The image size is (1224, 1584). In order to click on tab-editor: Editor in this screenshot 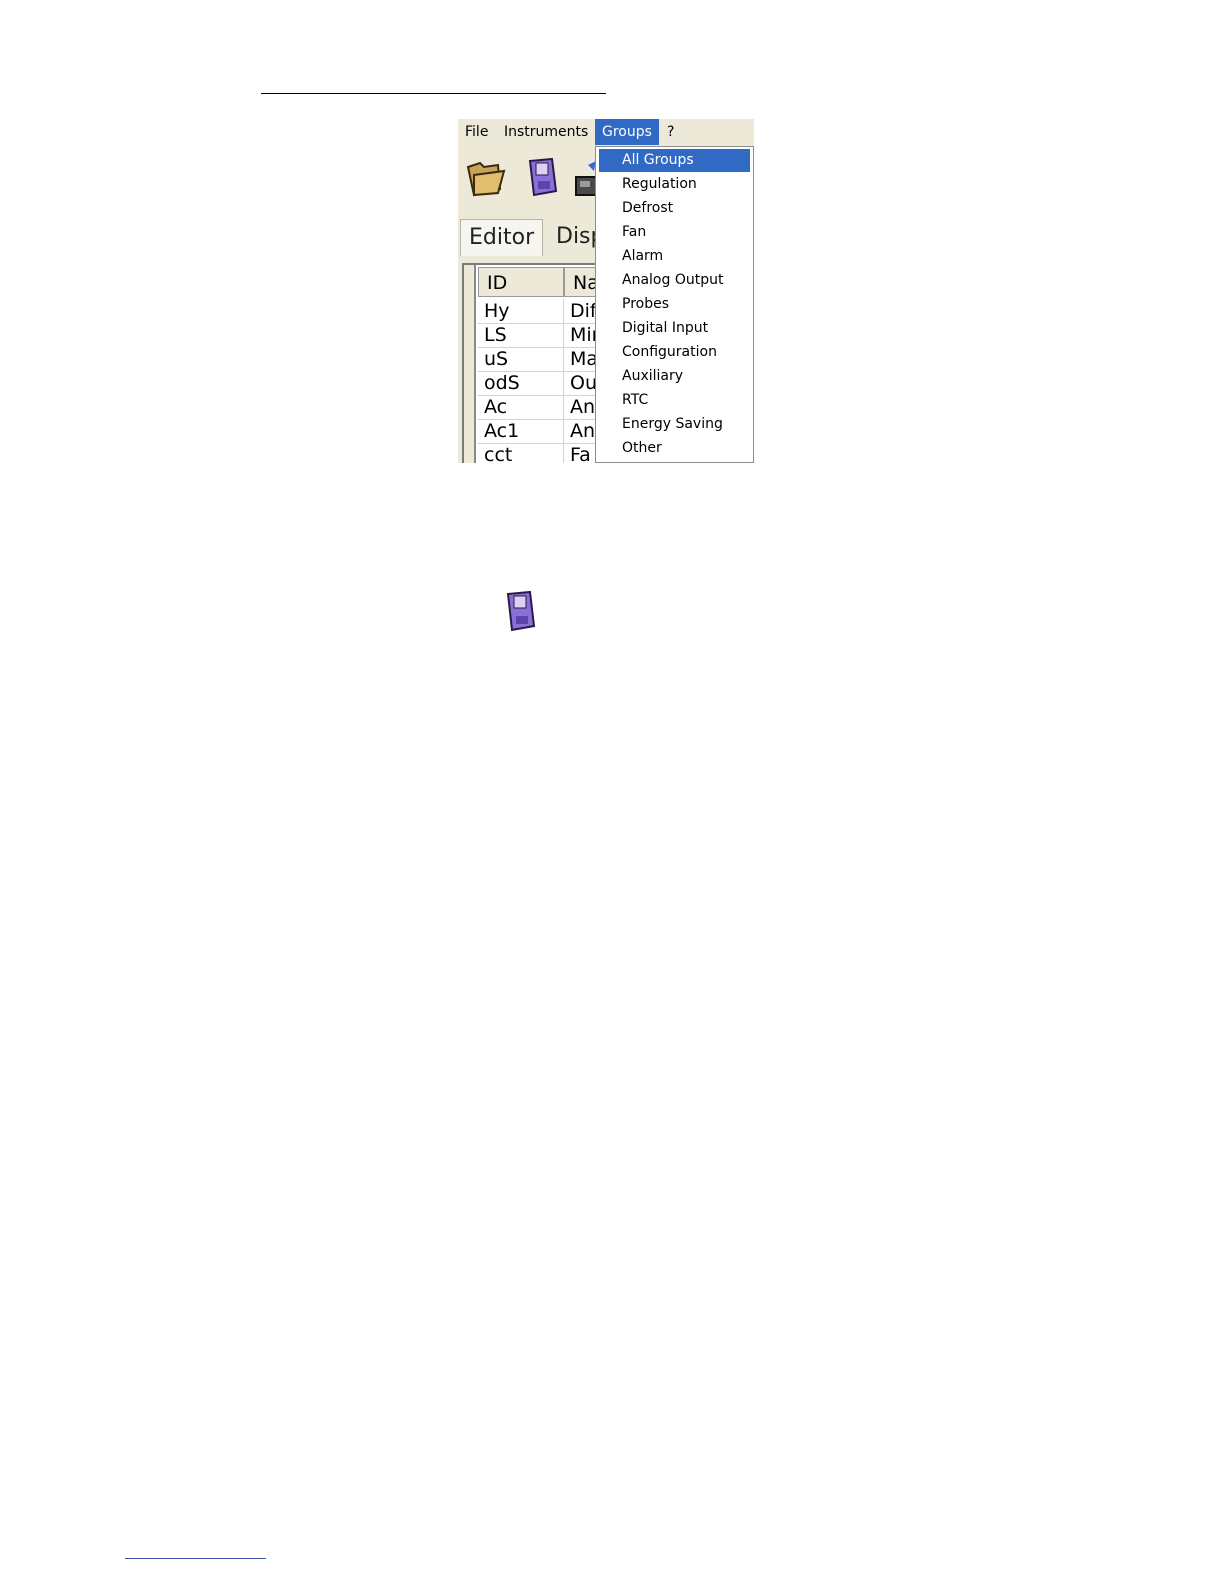, I will do `click(502, 237)`.